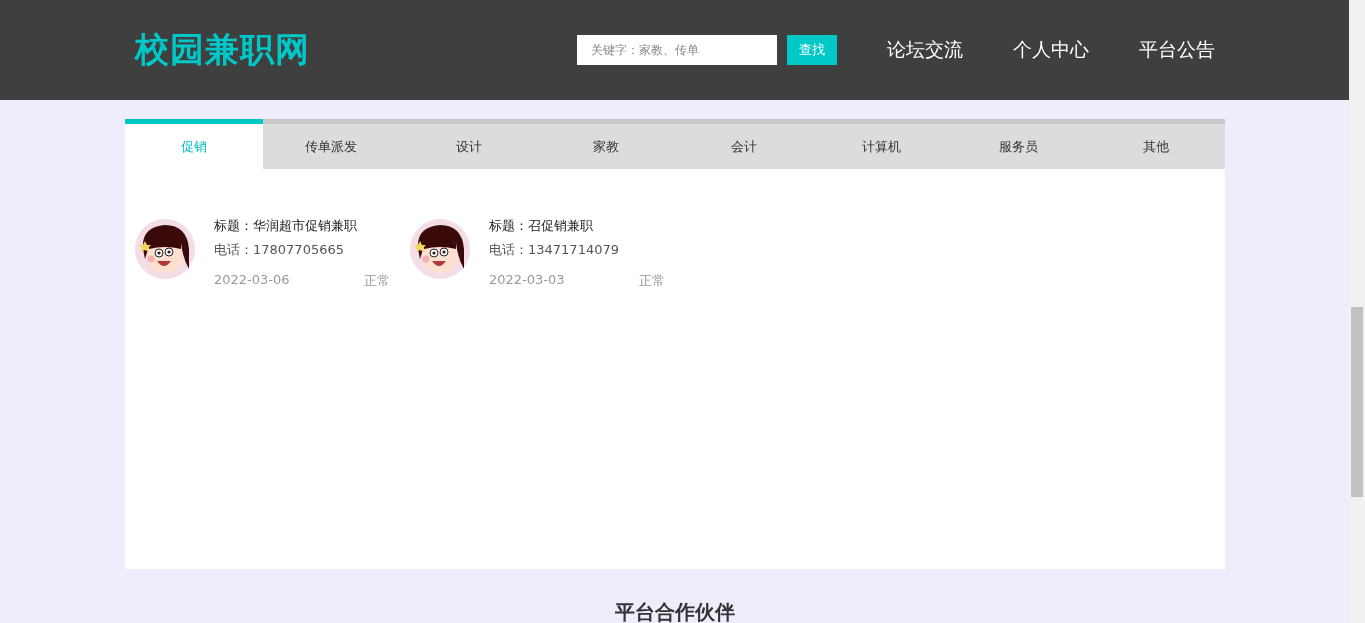 This screenshot has width=1365, height=623. Describe the element at coordinates (1357, 402) in the screenshot. I see `scrollbar-thumb` at that location.